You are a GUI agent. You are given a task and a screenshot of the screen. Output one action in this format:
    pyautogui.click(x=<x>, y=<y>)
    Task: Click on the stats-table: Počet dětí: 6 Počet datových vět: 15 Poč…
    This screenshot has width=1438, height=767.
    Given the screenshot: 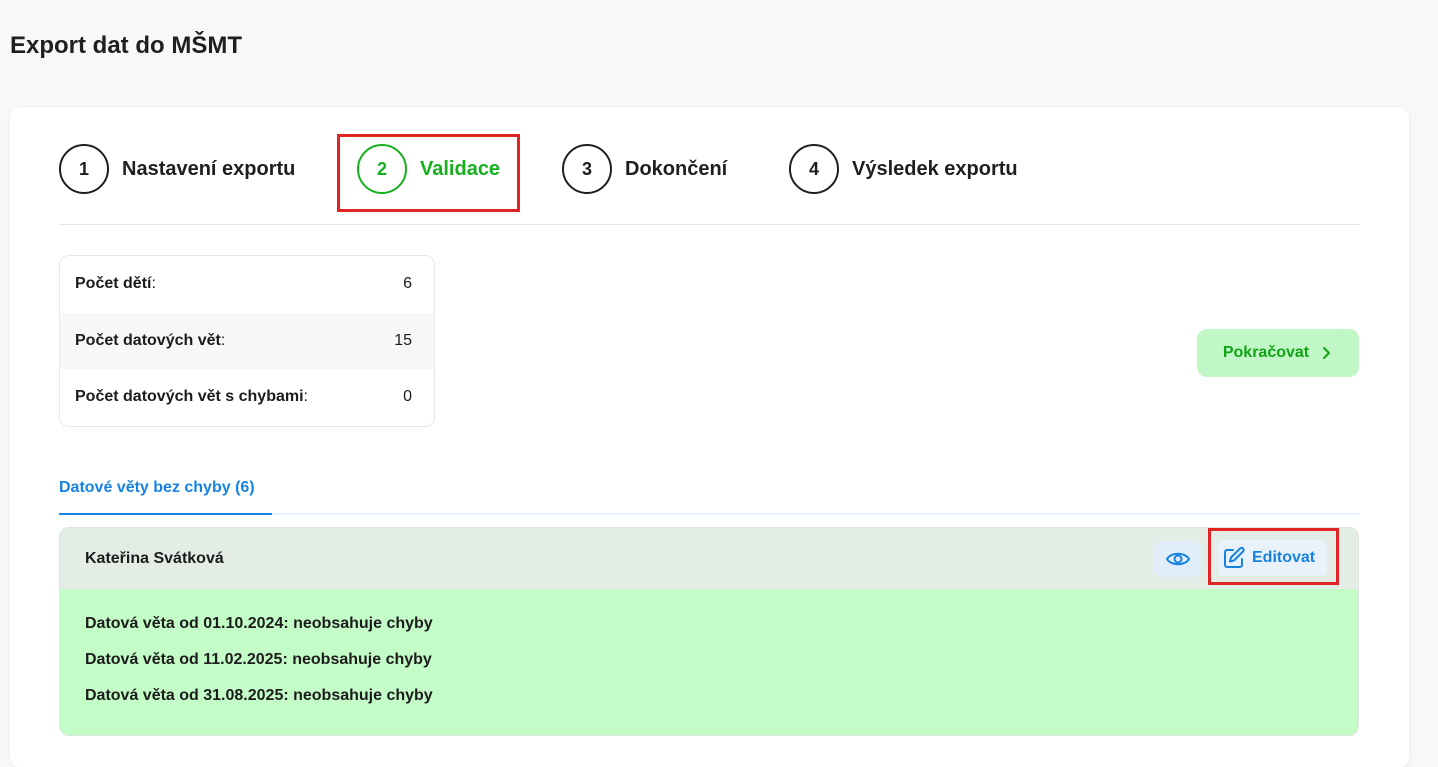 What is the action you would take?
    pyautogui.click(x=247, y=341)
    